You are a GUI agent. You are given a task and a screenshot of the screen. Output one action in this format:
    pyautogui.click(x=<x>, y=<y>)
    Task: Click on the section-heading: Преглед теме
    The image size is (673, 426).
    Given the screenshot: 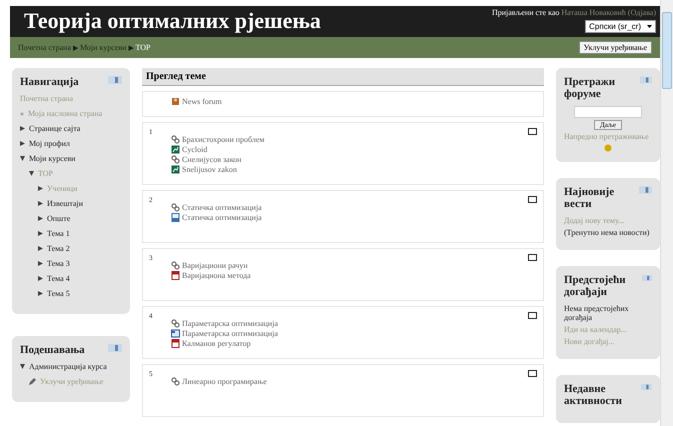 What is the action you would take?
    pyautogui.click(x=343, y=77)
    